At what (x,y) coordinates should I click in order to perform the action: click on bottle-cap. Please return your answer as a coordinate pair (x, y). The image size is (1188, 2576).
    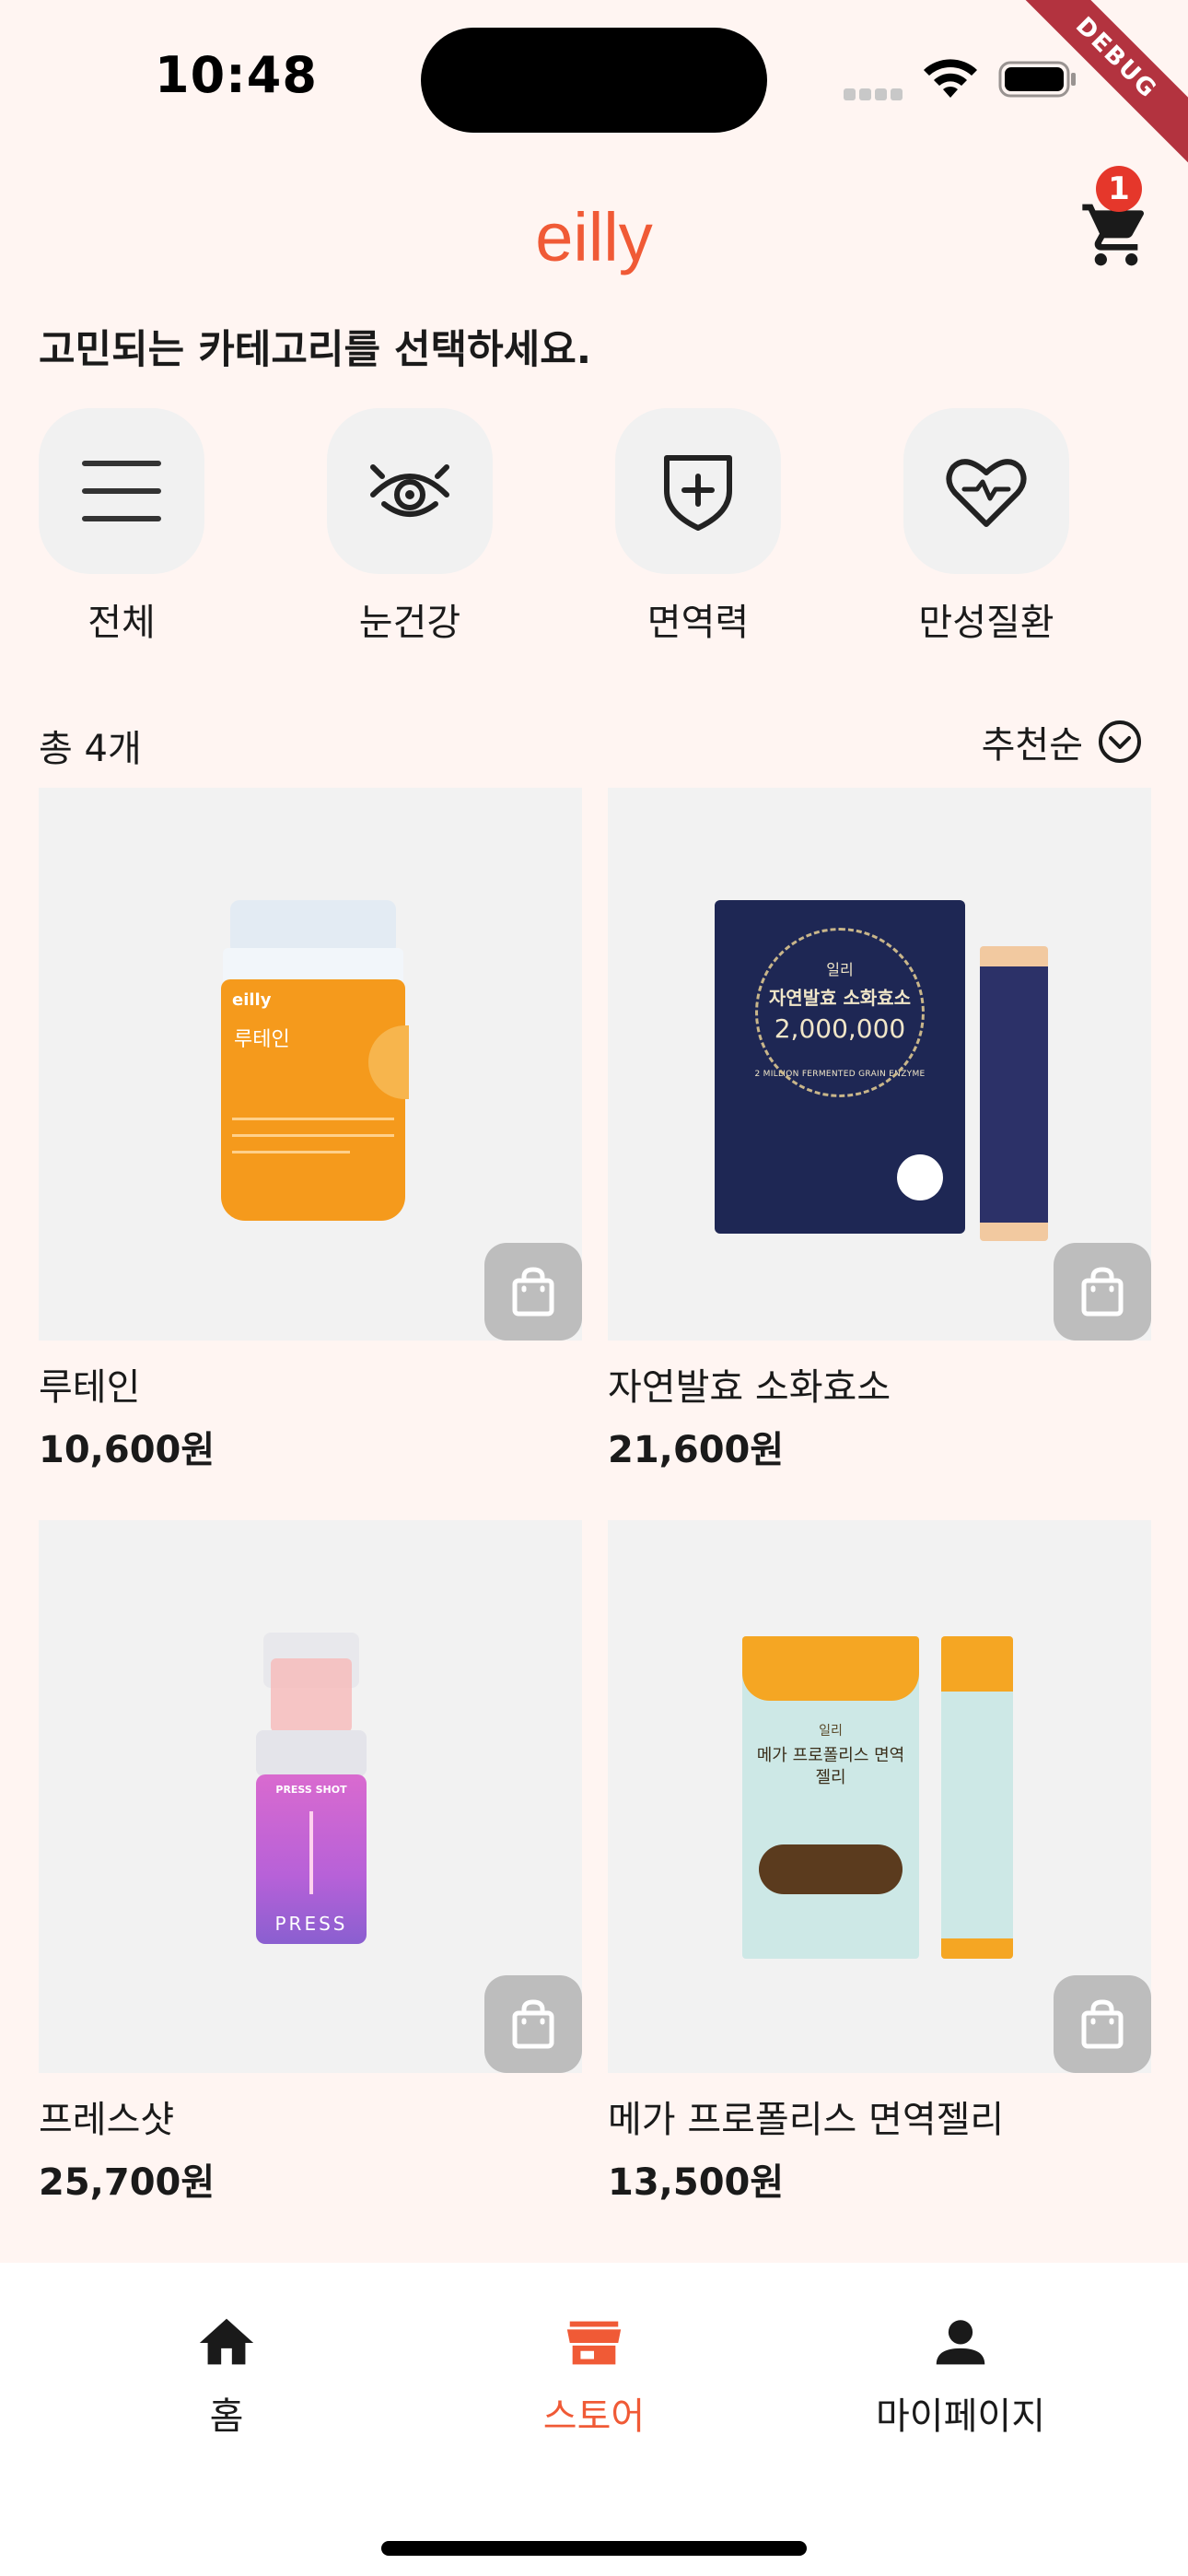
    Looking at the image, I should click on (313, 927).